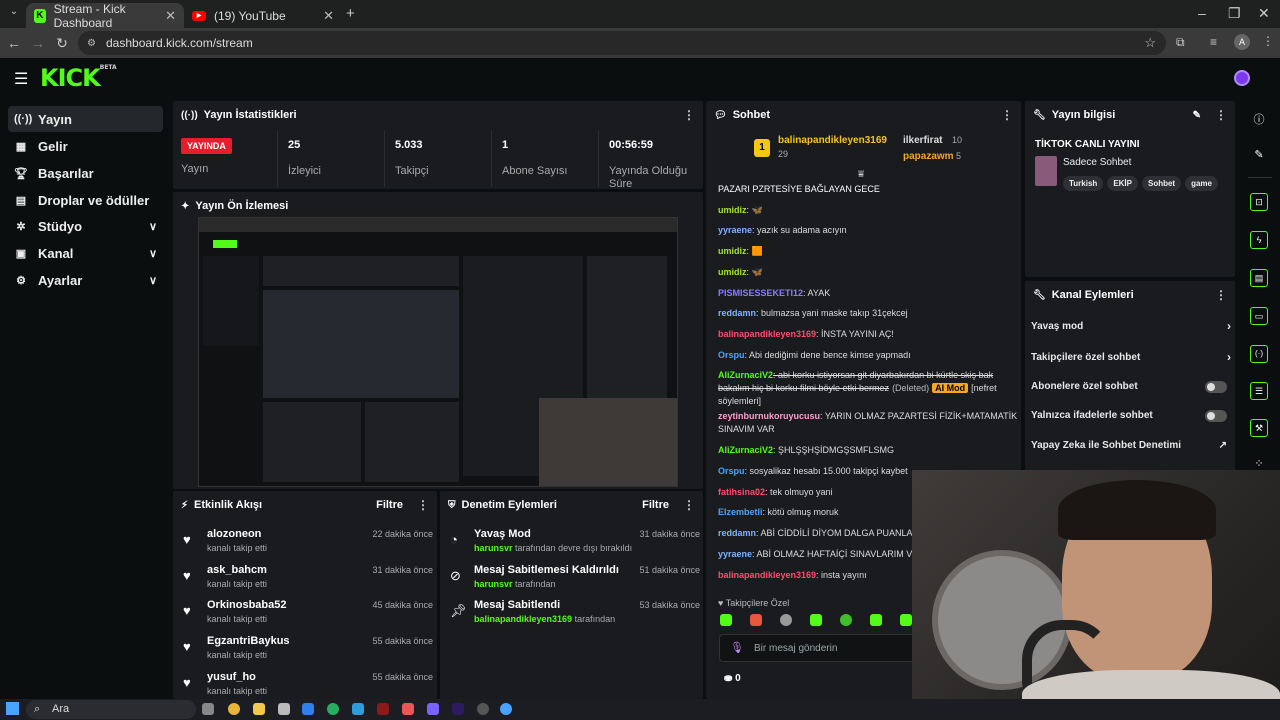  I want to click on chrome-icon, so click(234, 709).